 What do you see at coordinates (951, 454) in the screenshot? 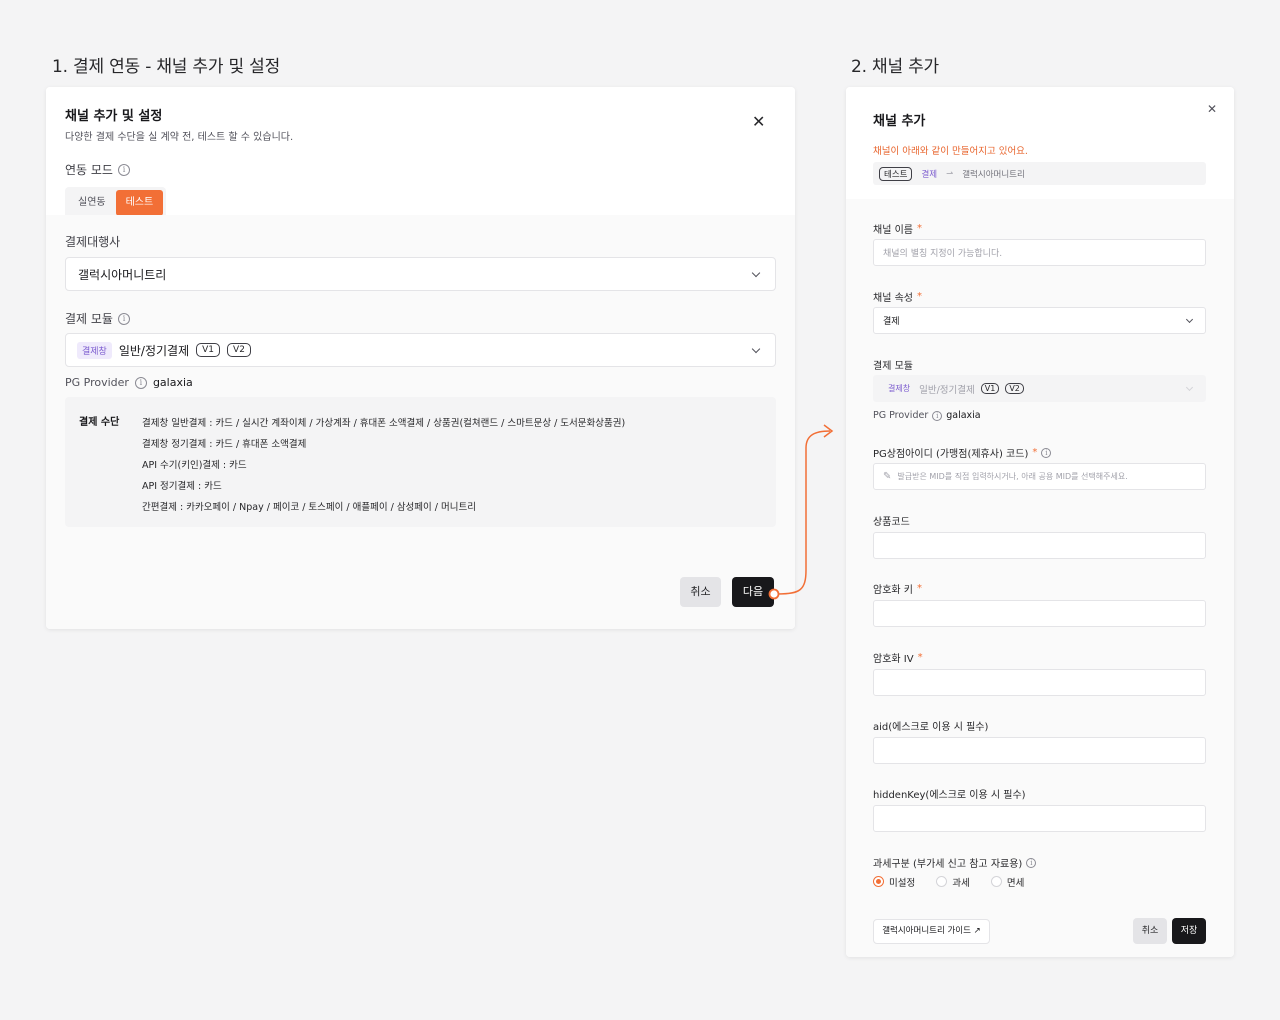
I see `mid-label-text: PG상점아이디 (가맹점(제휴사) 코드)` at bounding box center [951, 454].